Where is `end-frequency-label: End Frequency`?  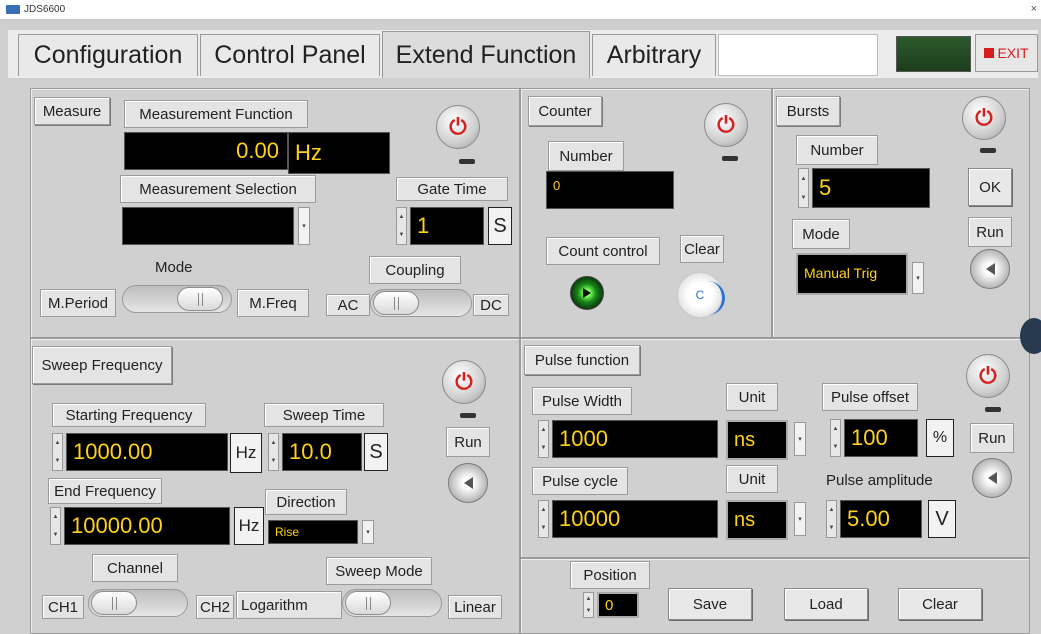
end-frequency-label: End Frequency is located at coordinates (105, 491).